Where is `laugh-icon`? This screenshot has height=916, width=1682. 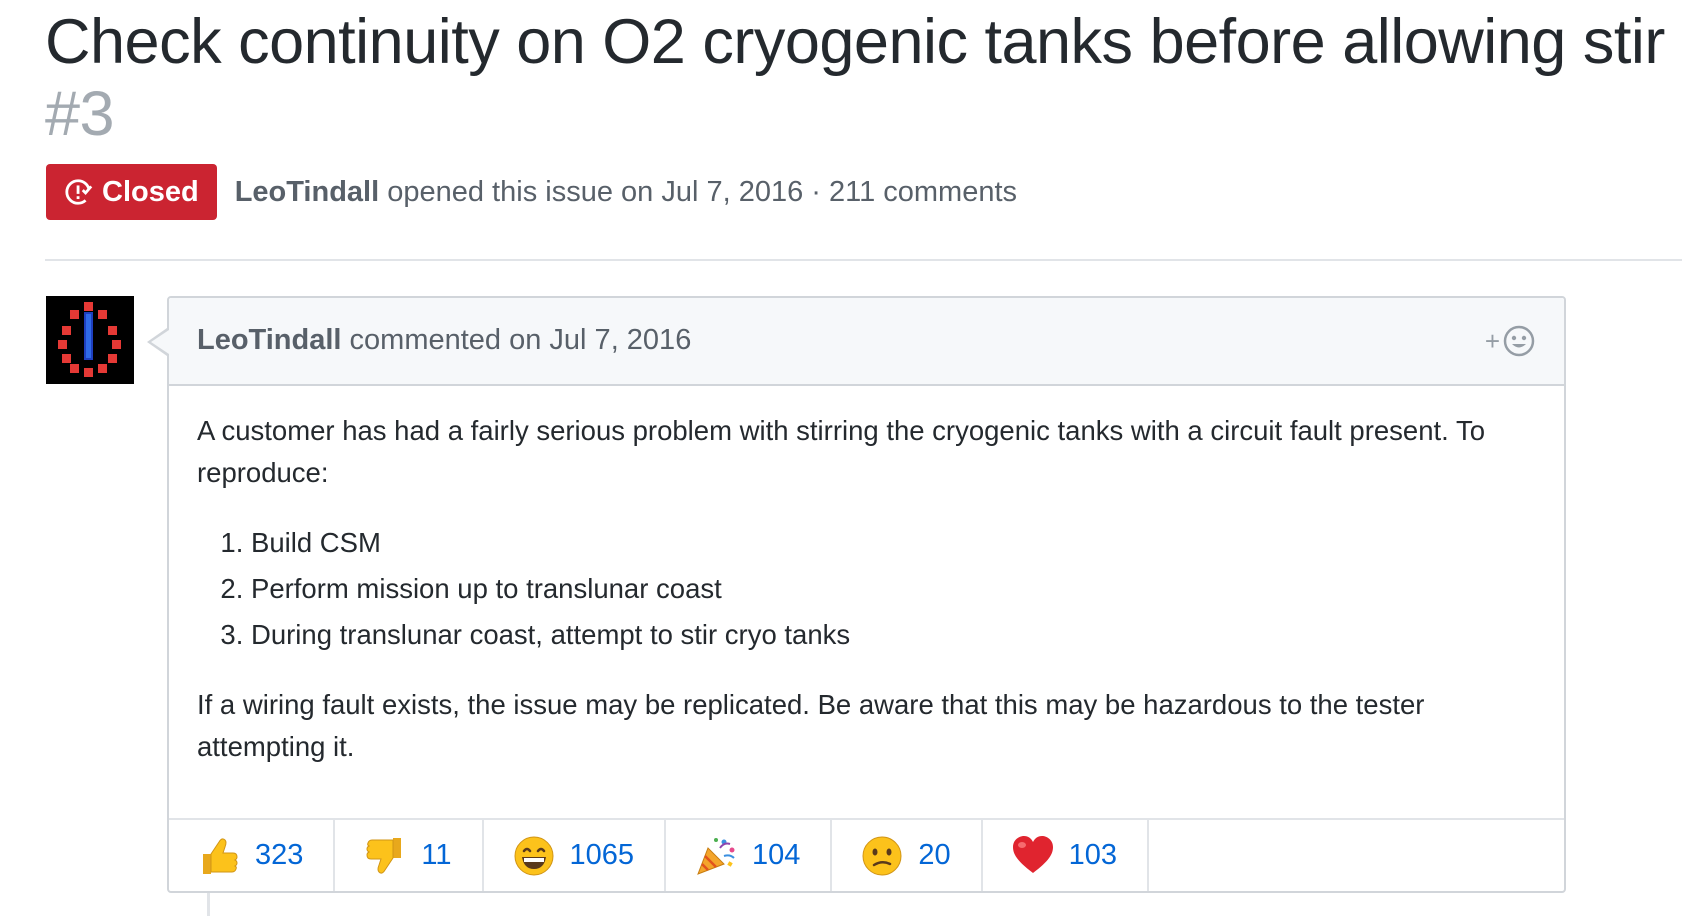 laugh-icon is located at coordinates (533, 855).